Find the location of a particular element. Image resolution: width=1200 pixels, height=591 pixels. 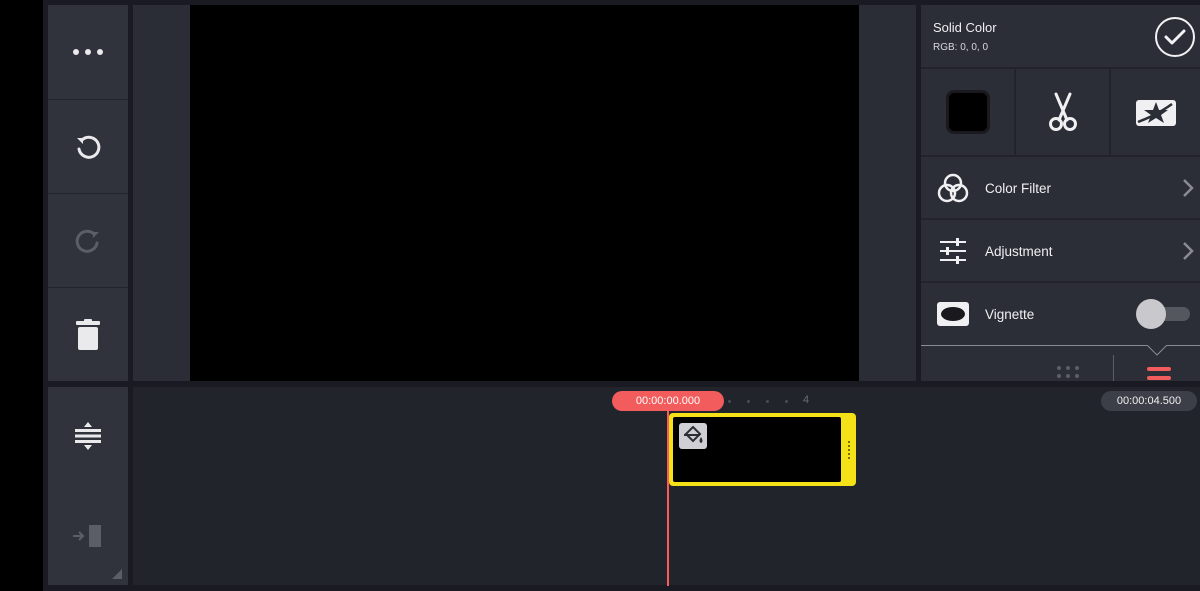

split-button is located at coordinates (1062, 112).